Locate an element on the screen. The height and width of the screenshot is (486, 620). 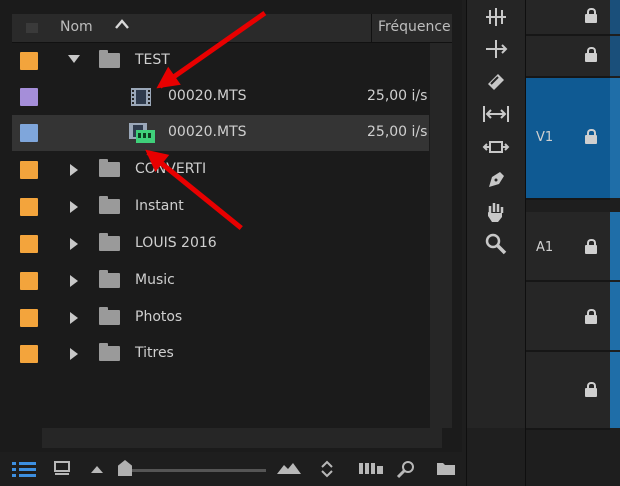
icon-view-icon is located at coordinates (63, 470).